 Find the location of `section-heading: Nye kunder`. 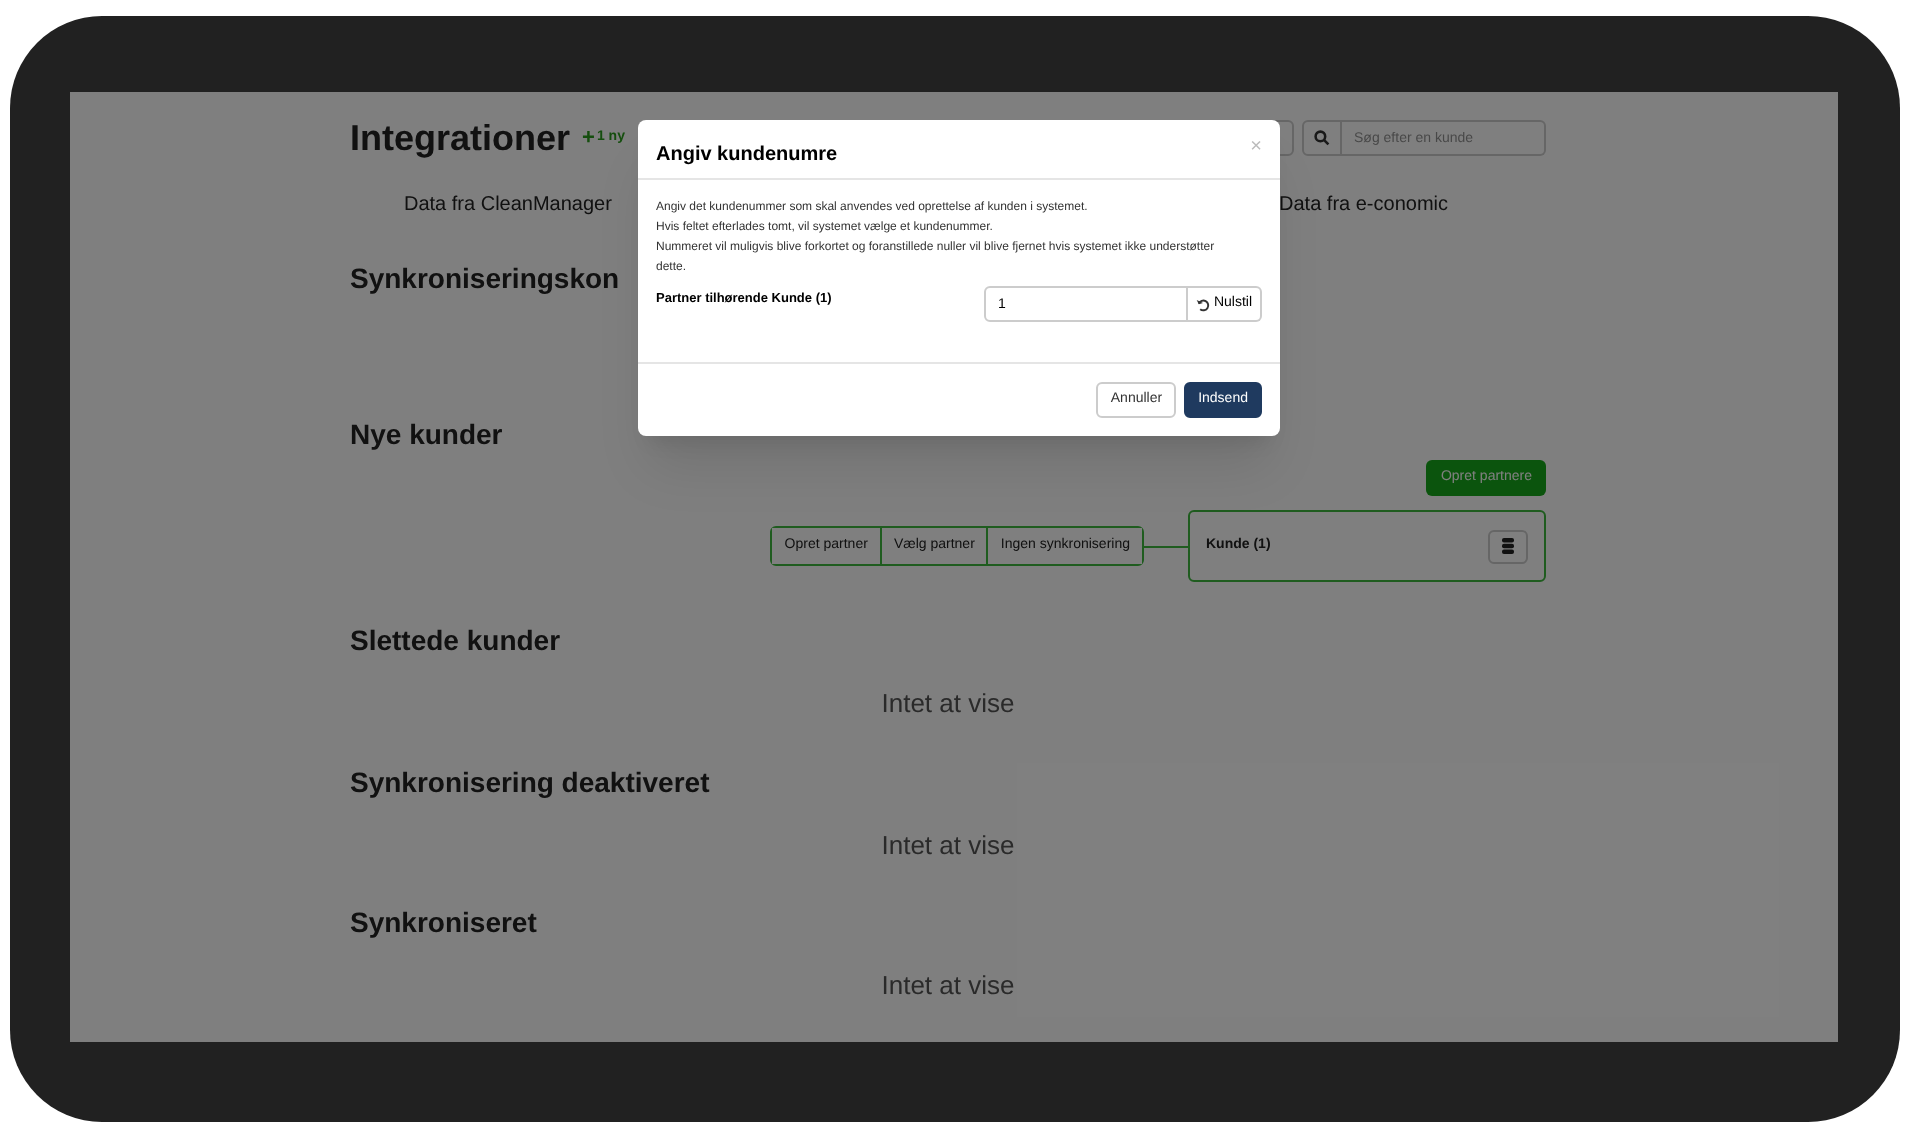

section-heading: Nye kunder is located at coordinates (426, 435).